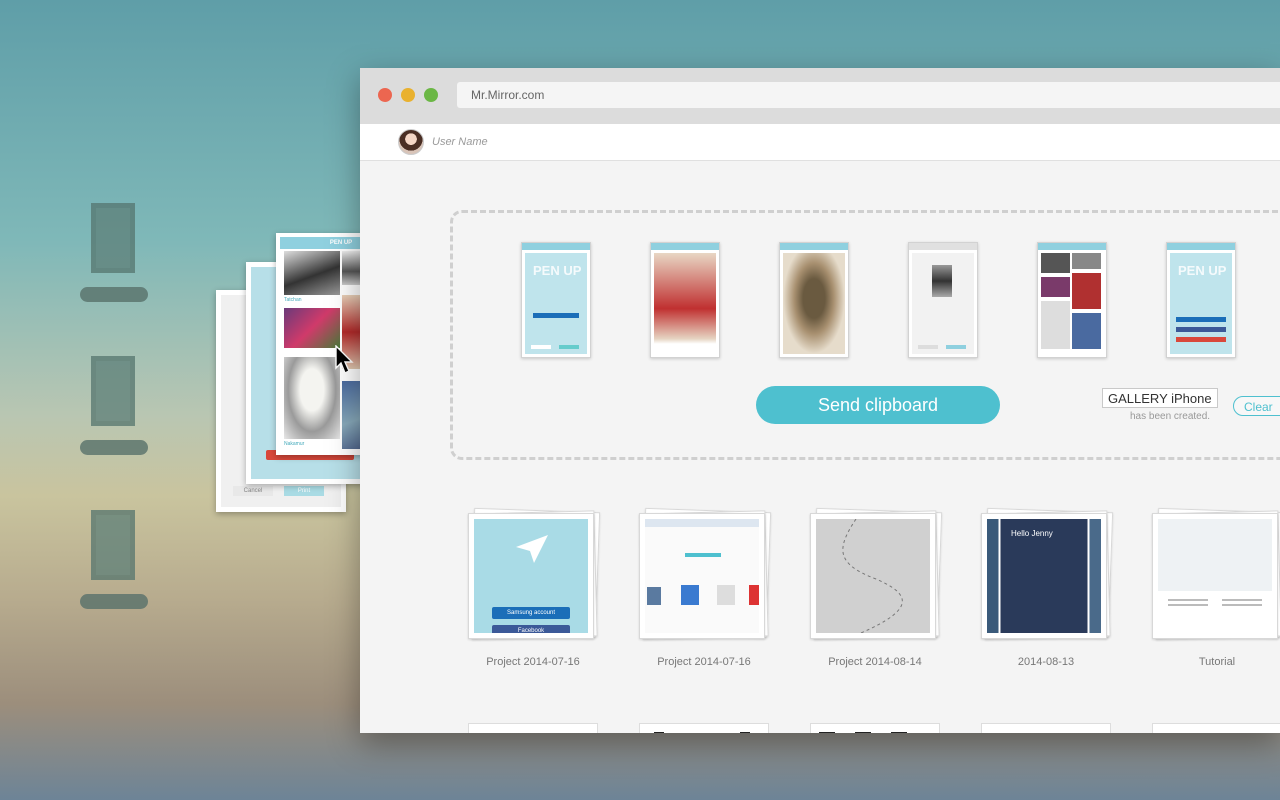  What do you see at coordinates (253, 491) in the screenshot?
I see `cancel-button-thumb: Cancel` at bounding box center [253, 491].